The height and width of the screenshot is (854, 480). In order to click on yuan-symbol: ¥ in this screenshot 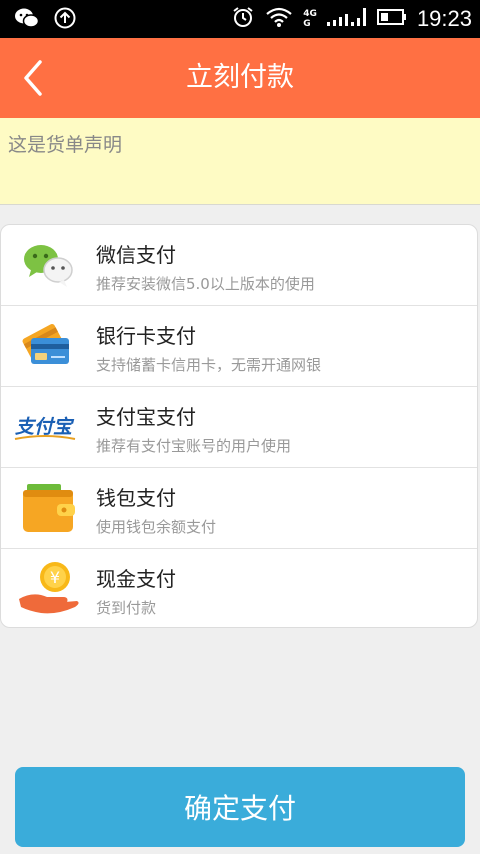, I will do `click(55, 577)`.